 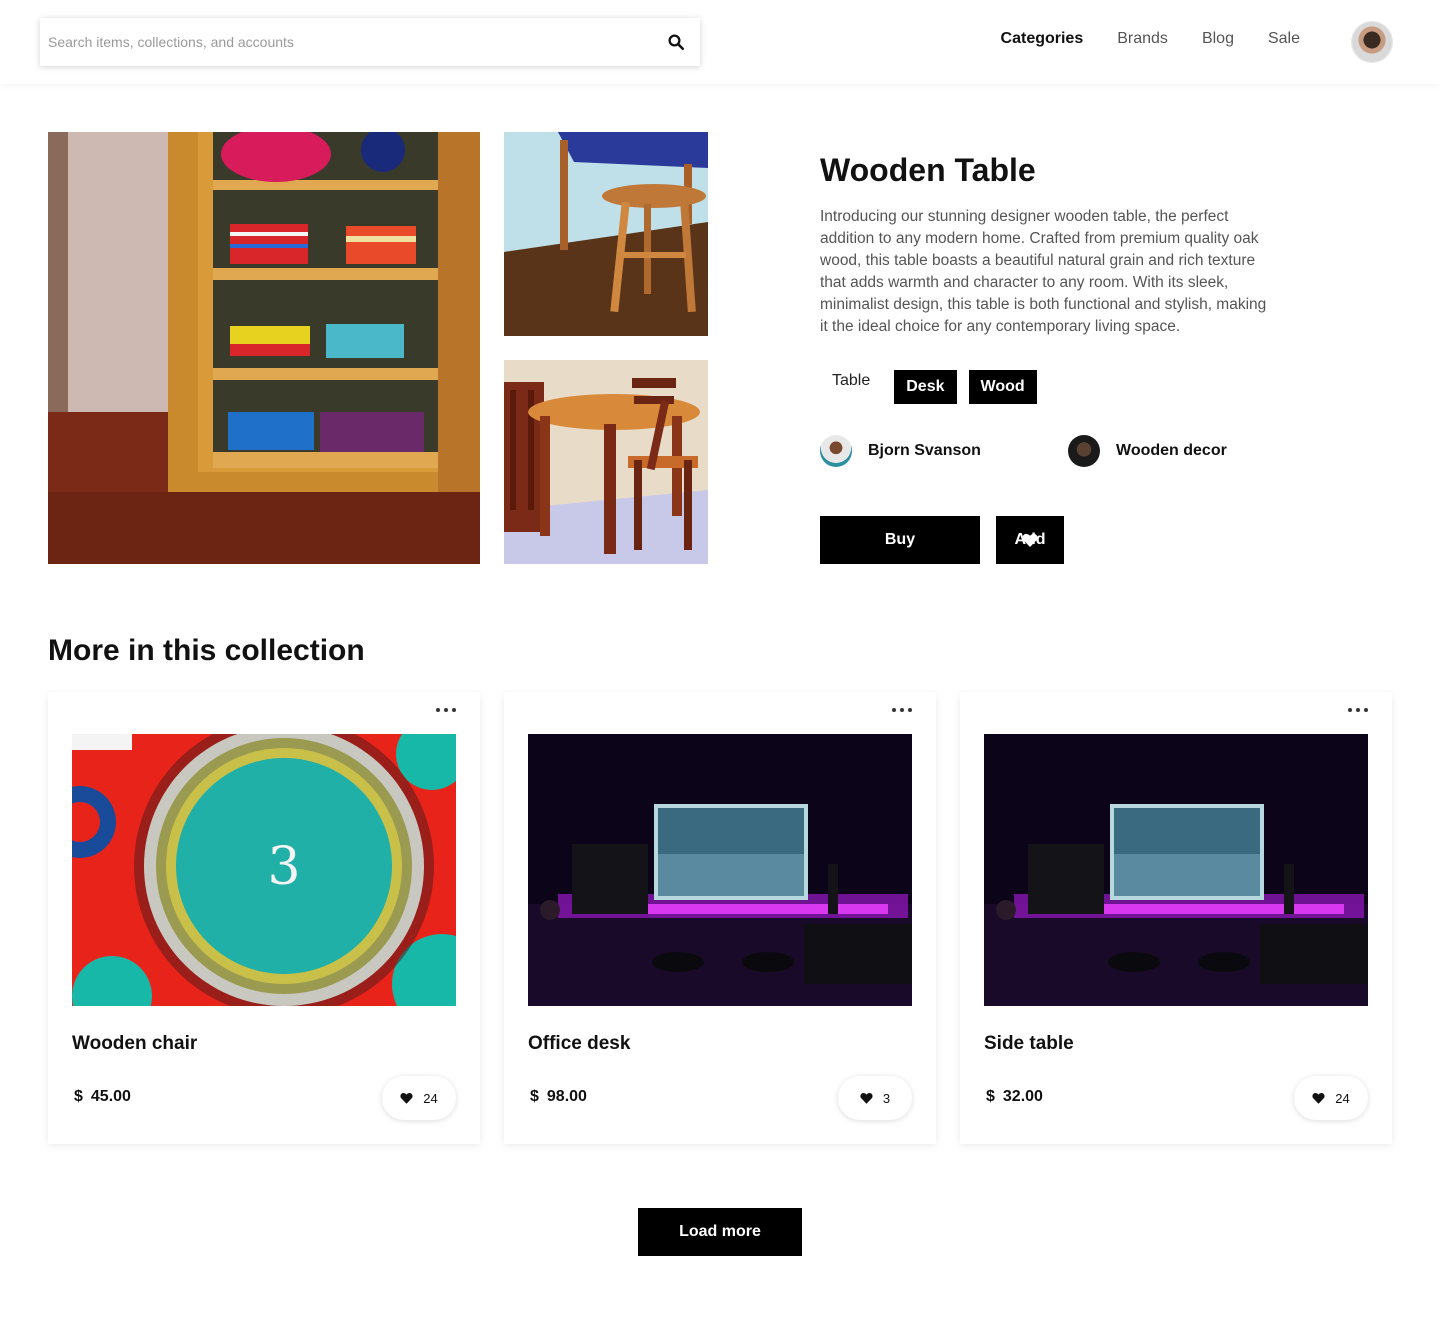 What do you see at coordinates (283, 867) in the screenshot?
I see `svg-text: 3` at bounding box center [283, 867].